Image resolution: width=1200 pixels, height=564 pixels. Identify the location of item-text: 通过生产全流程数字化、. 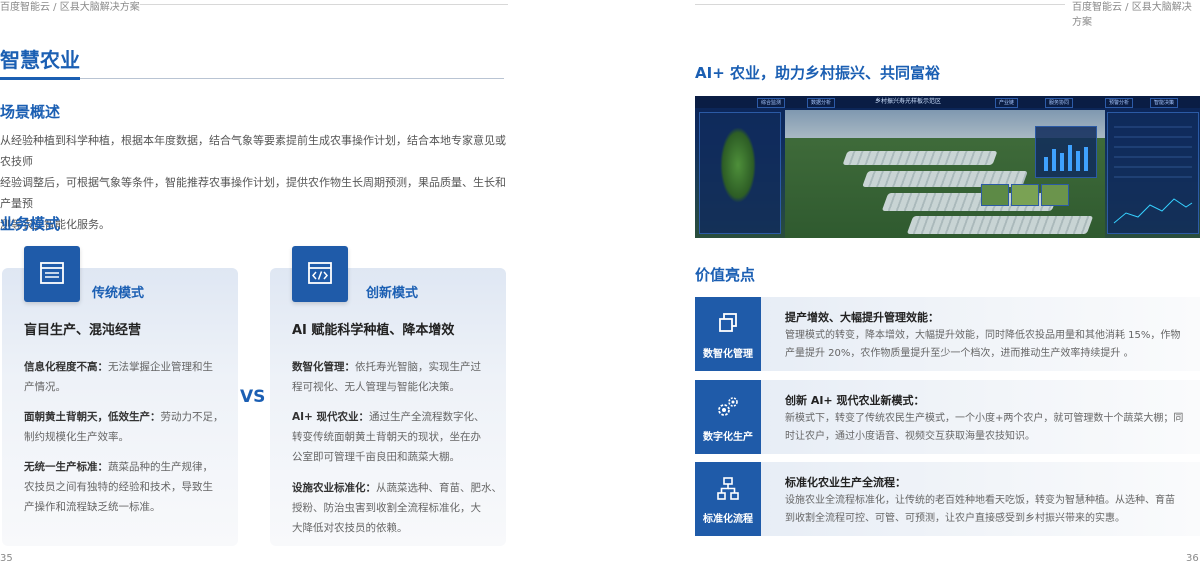
(427, 417).